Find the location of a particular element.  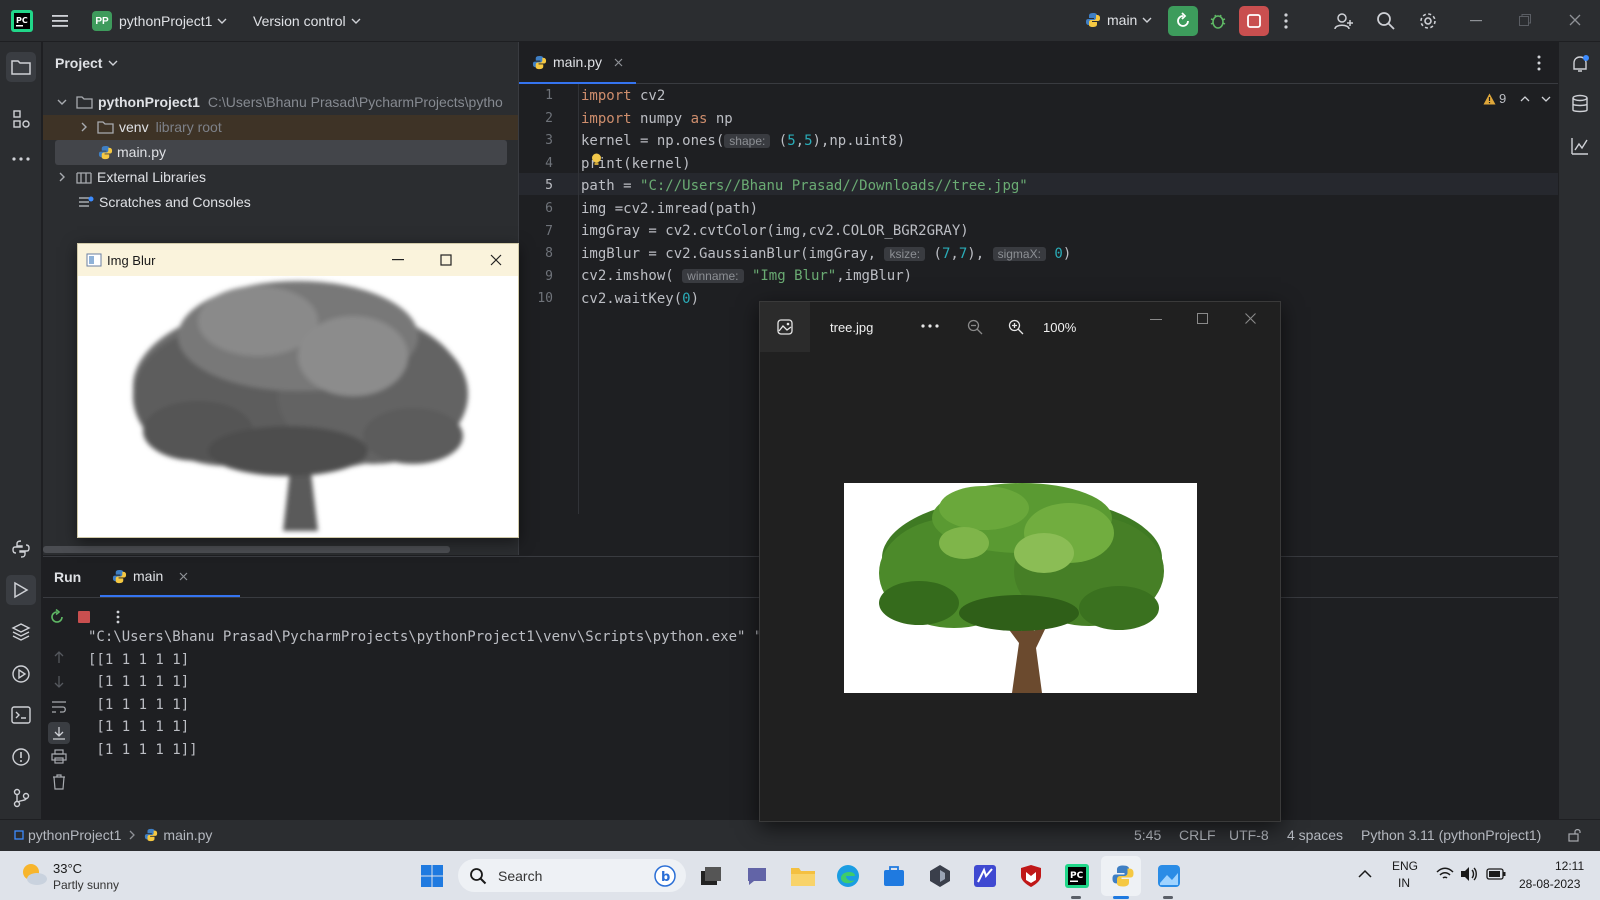

editor-options-button is located at coordinates (1539, 63).